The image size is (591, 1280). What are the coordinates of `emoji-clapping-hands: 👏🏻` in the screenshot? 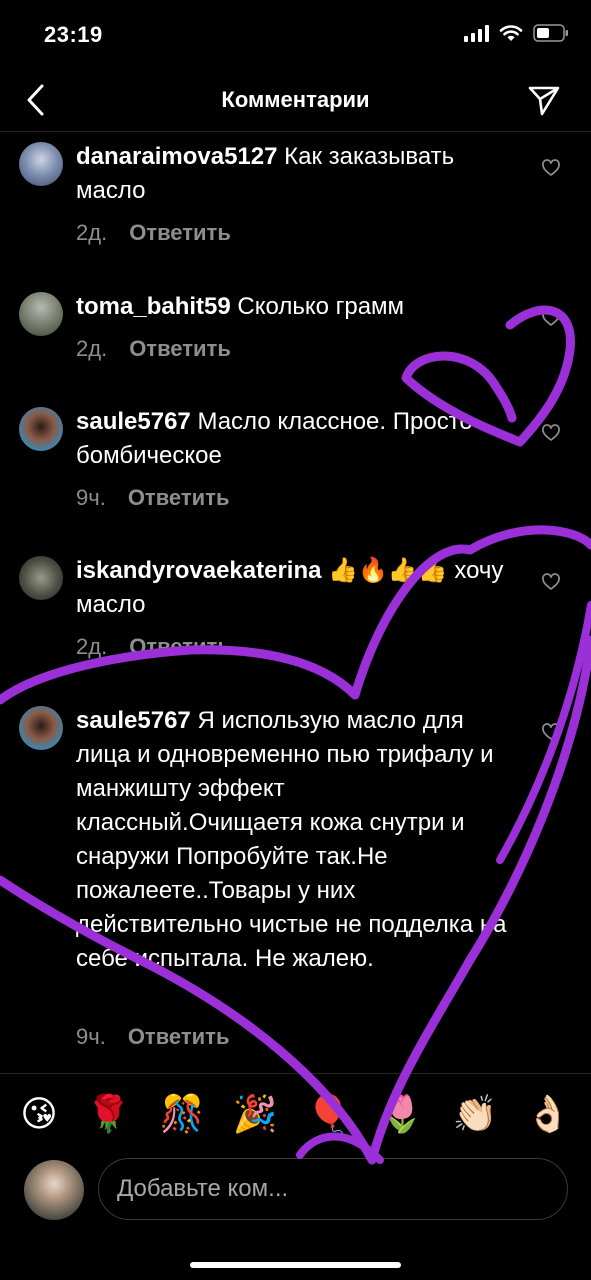 It's located at (475, 1113).